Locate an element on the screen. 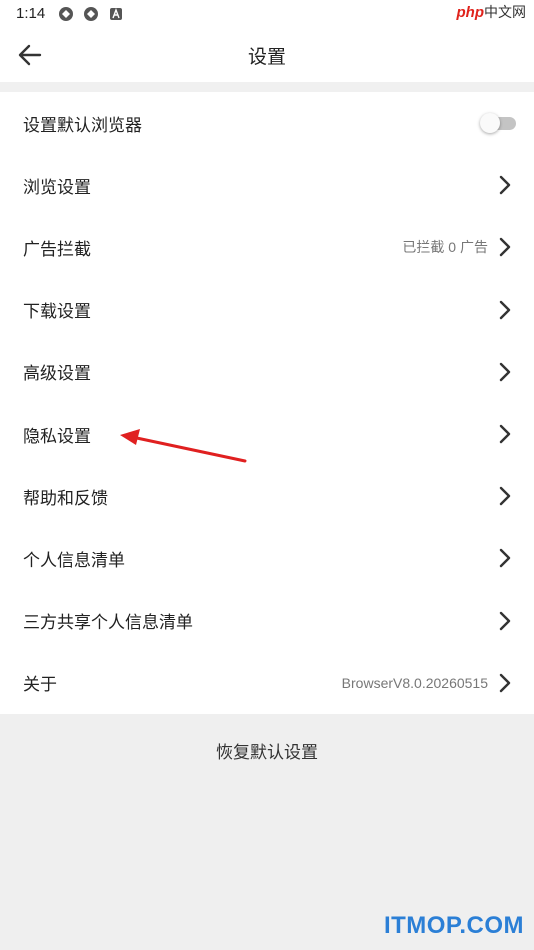 The image size is (534, 950). settings-item-label: 高级设置 is located at coordinates (57, 374).